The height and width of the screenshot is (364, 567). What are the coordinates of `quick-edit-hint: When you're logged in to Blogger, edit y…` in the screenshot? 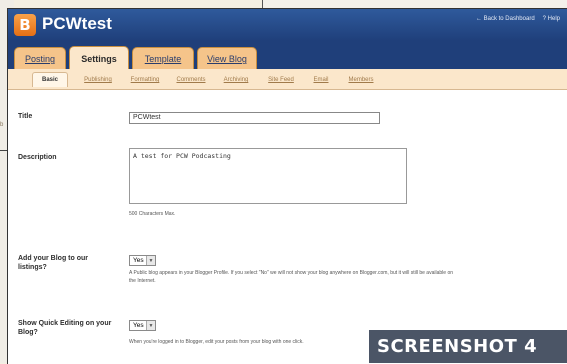 It's located at (216, 342).